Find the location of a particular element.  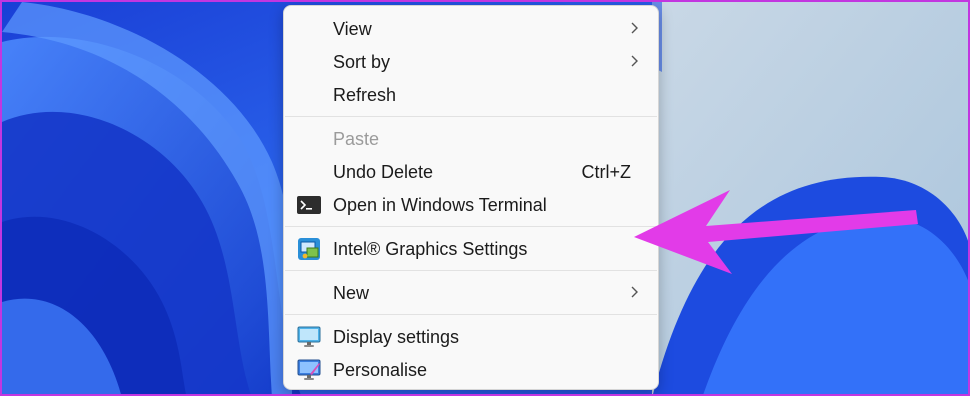

pointer-arrow-annotation is located at coordinates (776, 232).